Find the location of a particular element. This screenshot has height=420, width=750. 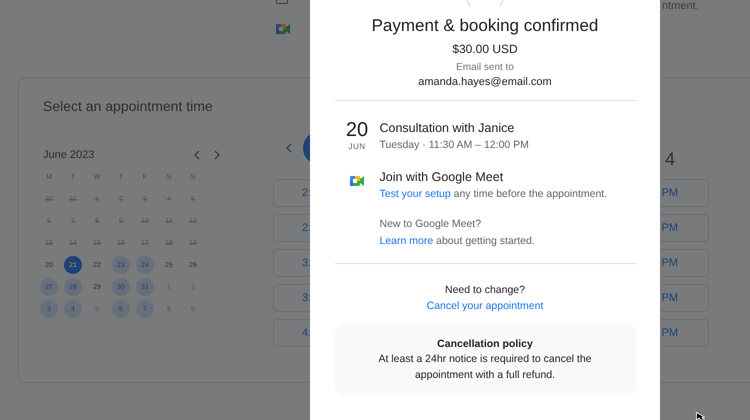

meet-title: Join with Google Meet is located at coordinates (442, 177).